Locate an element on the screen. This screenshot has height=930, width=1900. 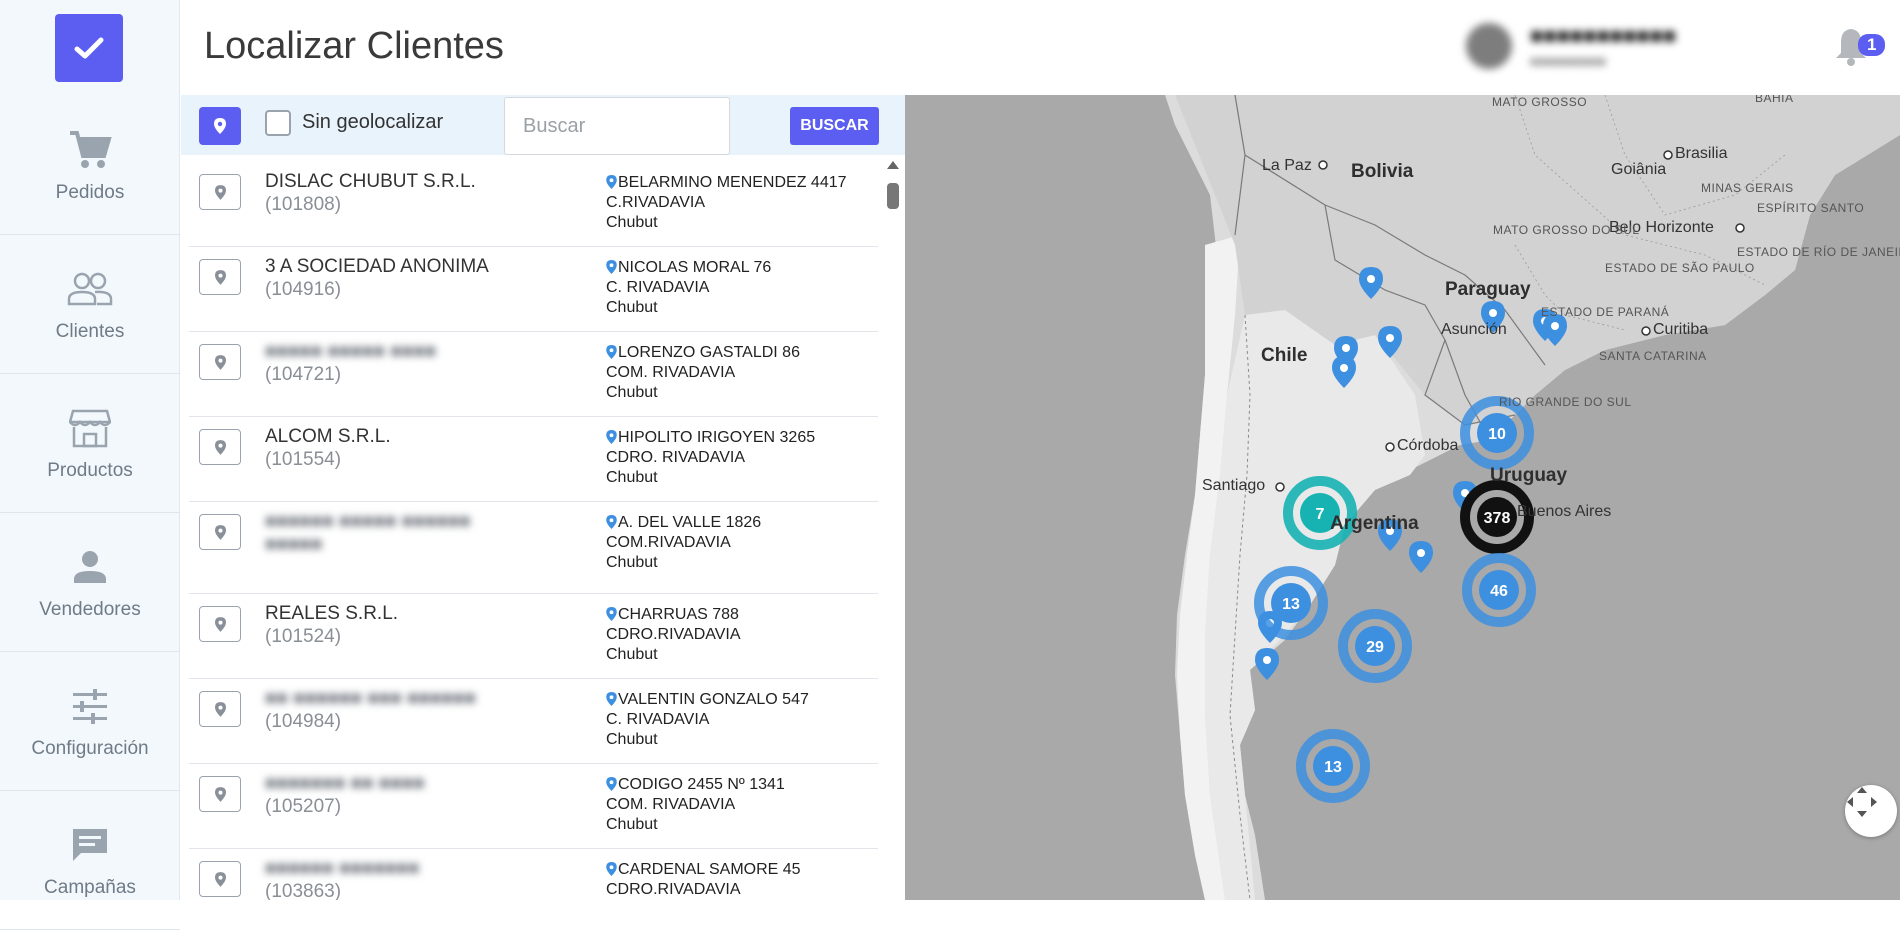
scroll-up-arrow is located at coordinates (893, 165).